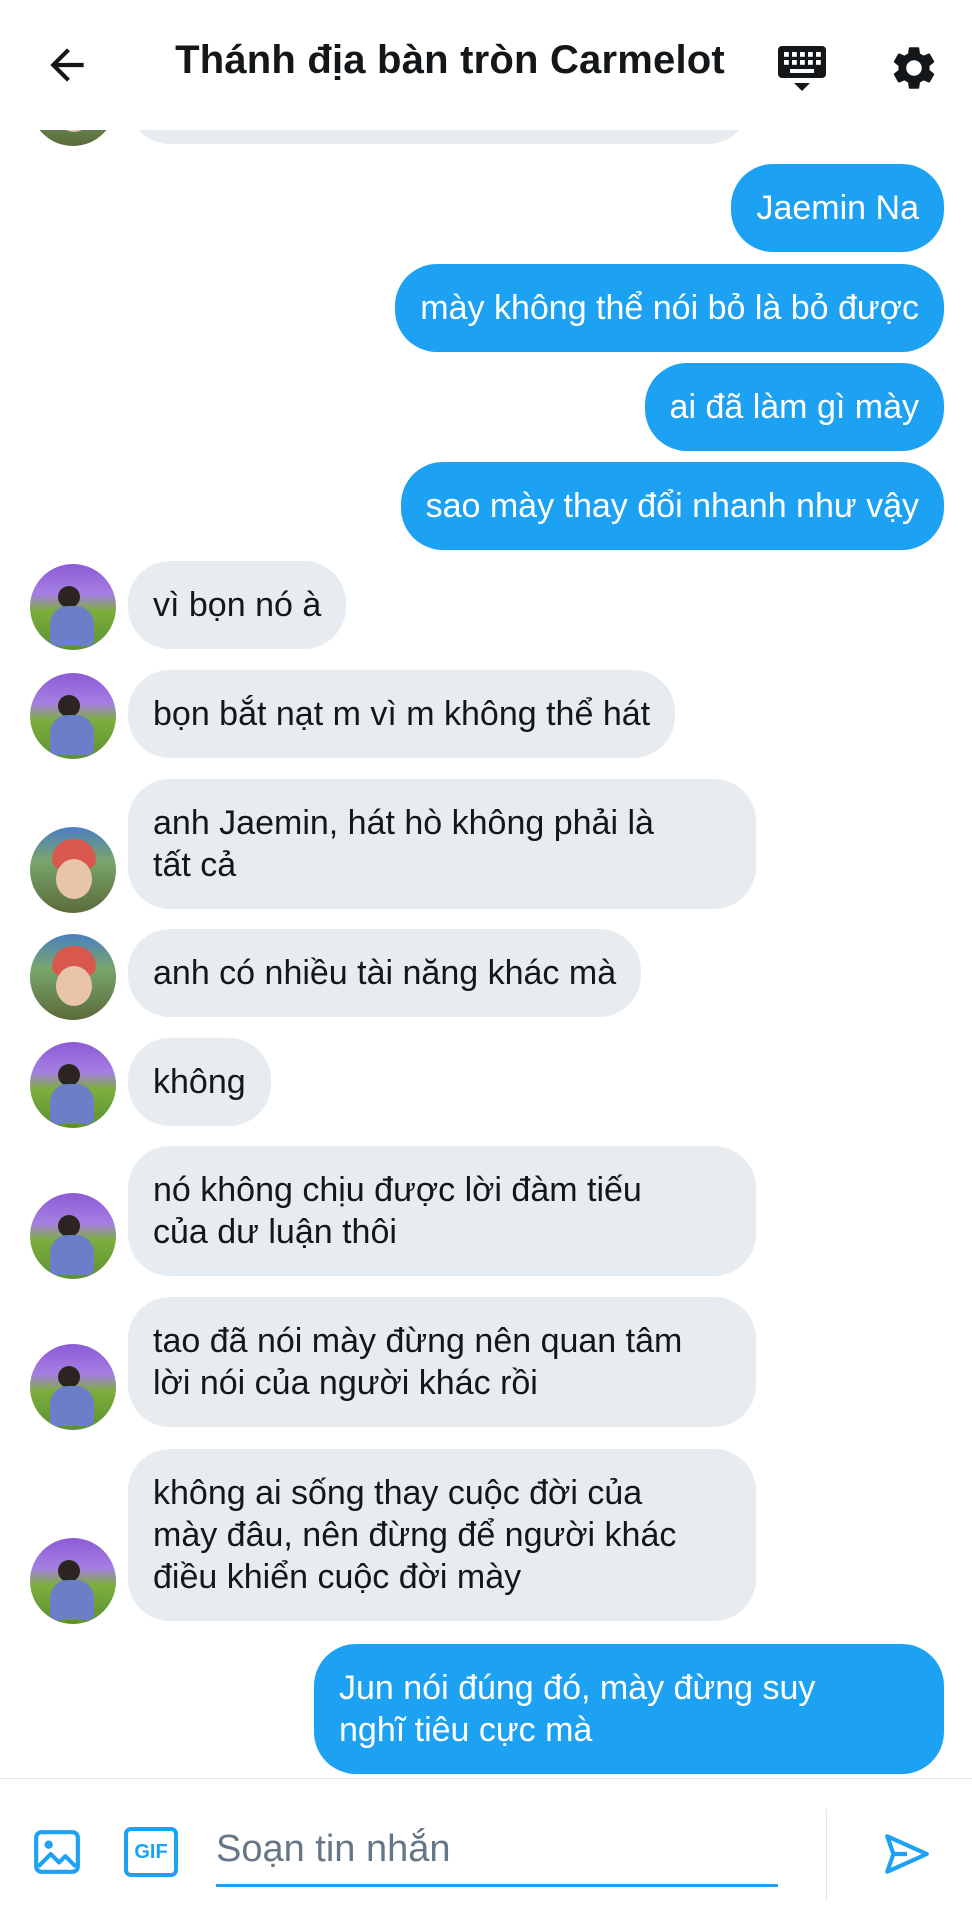 The image size is (972, 1920). Describe the element at coordinates (450, 60) in the screenshot. I see `conversation-title: Thánh địa bàn tròn Carmelot` at that location.